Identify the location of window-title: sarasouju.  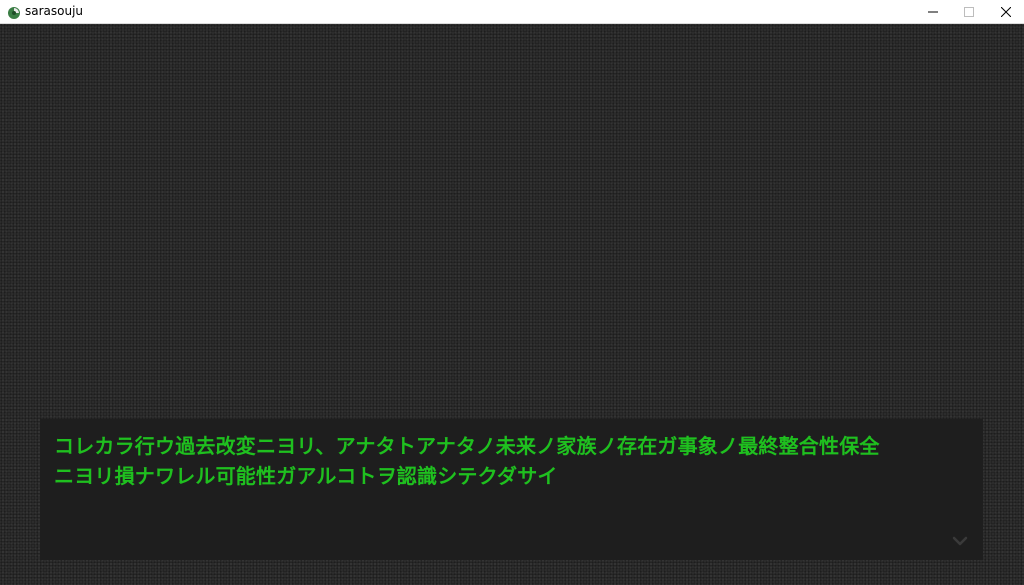
(54, 11).